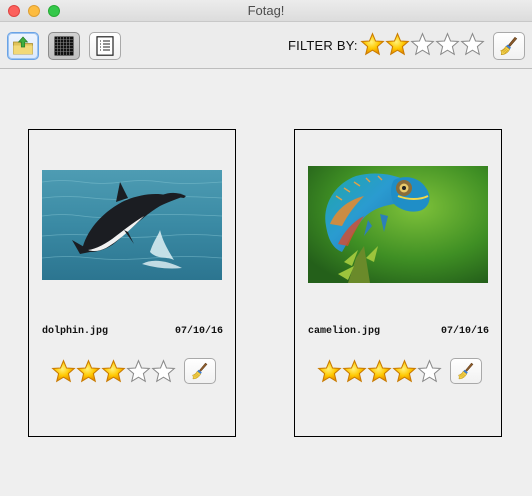 This screenshot has width=532, height=496. I want to click on grid-view-icon, so click(64, 46).